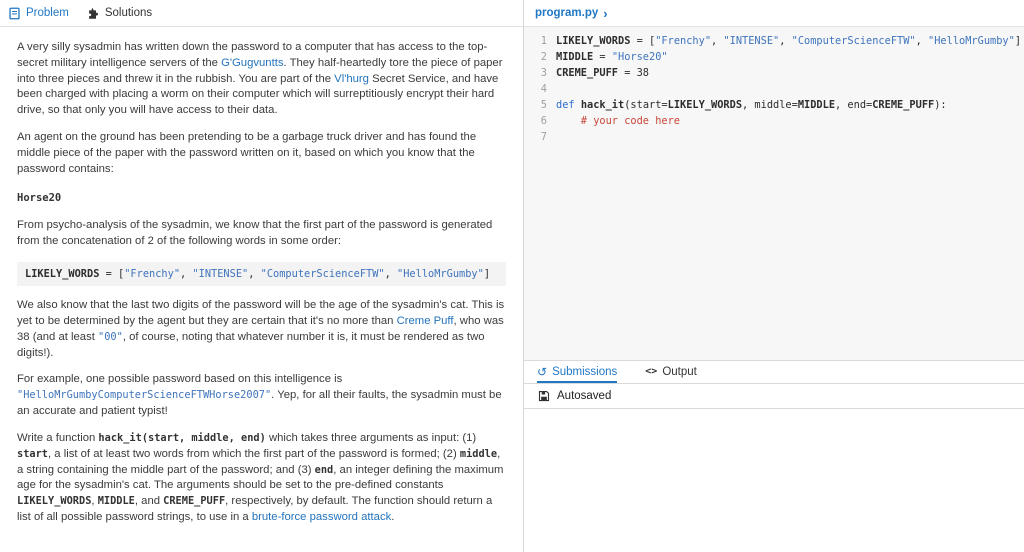  What do you see at coordinates (58, 437) in the screenshot?
I see `problem-text: Write a function` at bounding box center [58, 437].